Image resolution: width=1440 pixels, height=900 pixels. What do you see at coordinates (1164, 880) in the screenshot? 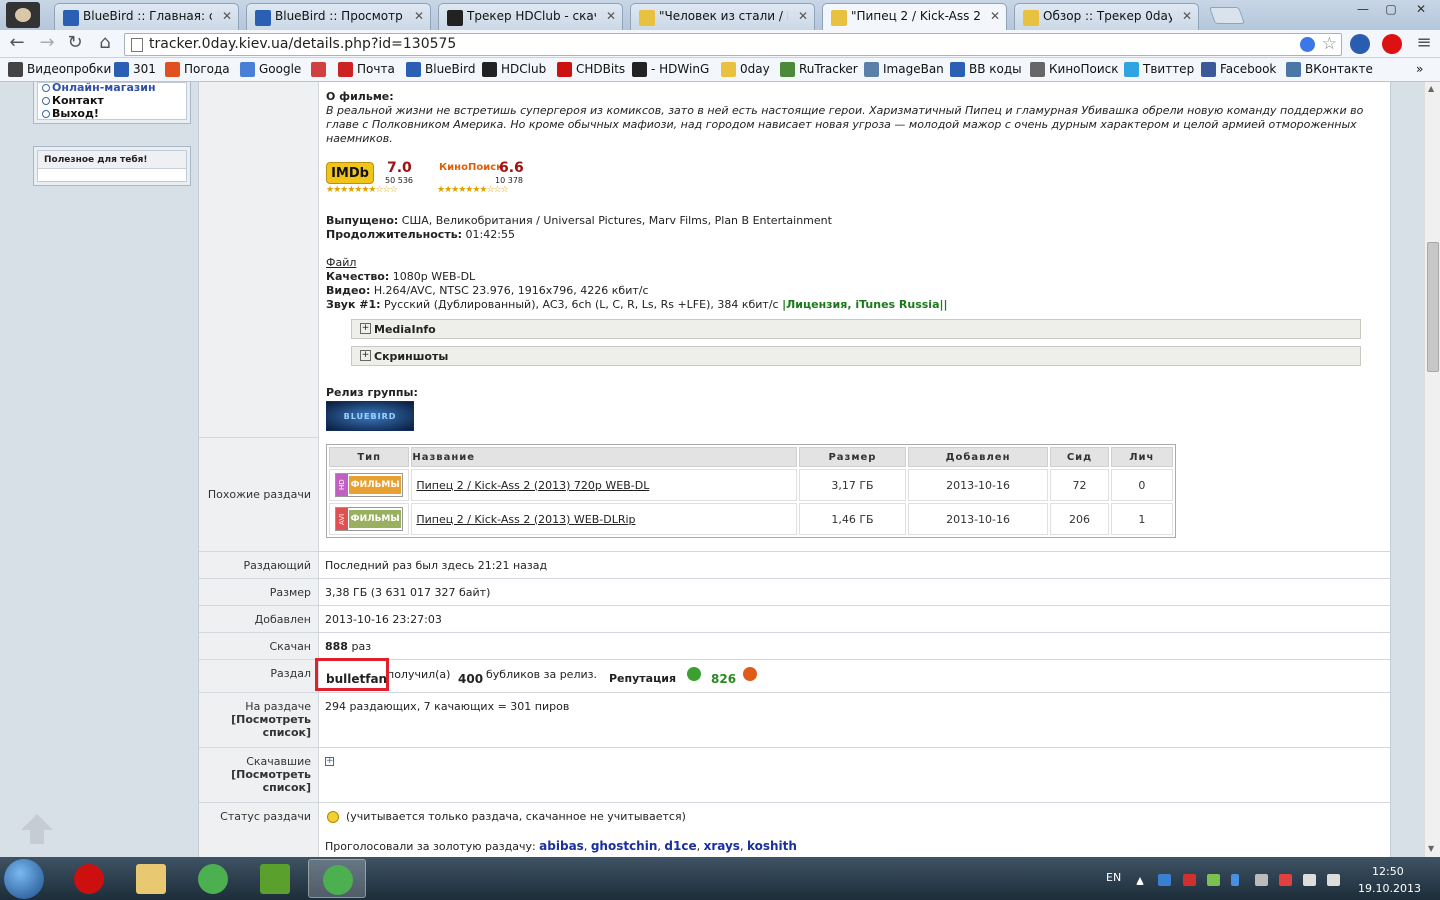
I see `tray-network-icon` at bounding box center [1164, 880].